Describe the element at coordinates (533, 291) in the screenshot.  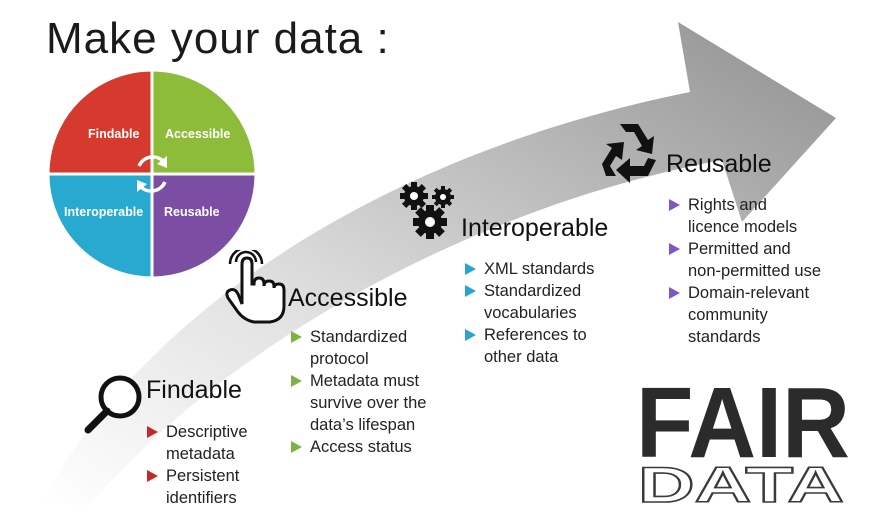
I see `interoperable-list-item-line: Standardized` at that location.